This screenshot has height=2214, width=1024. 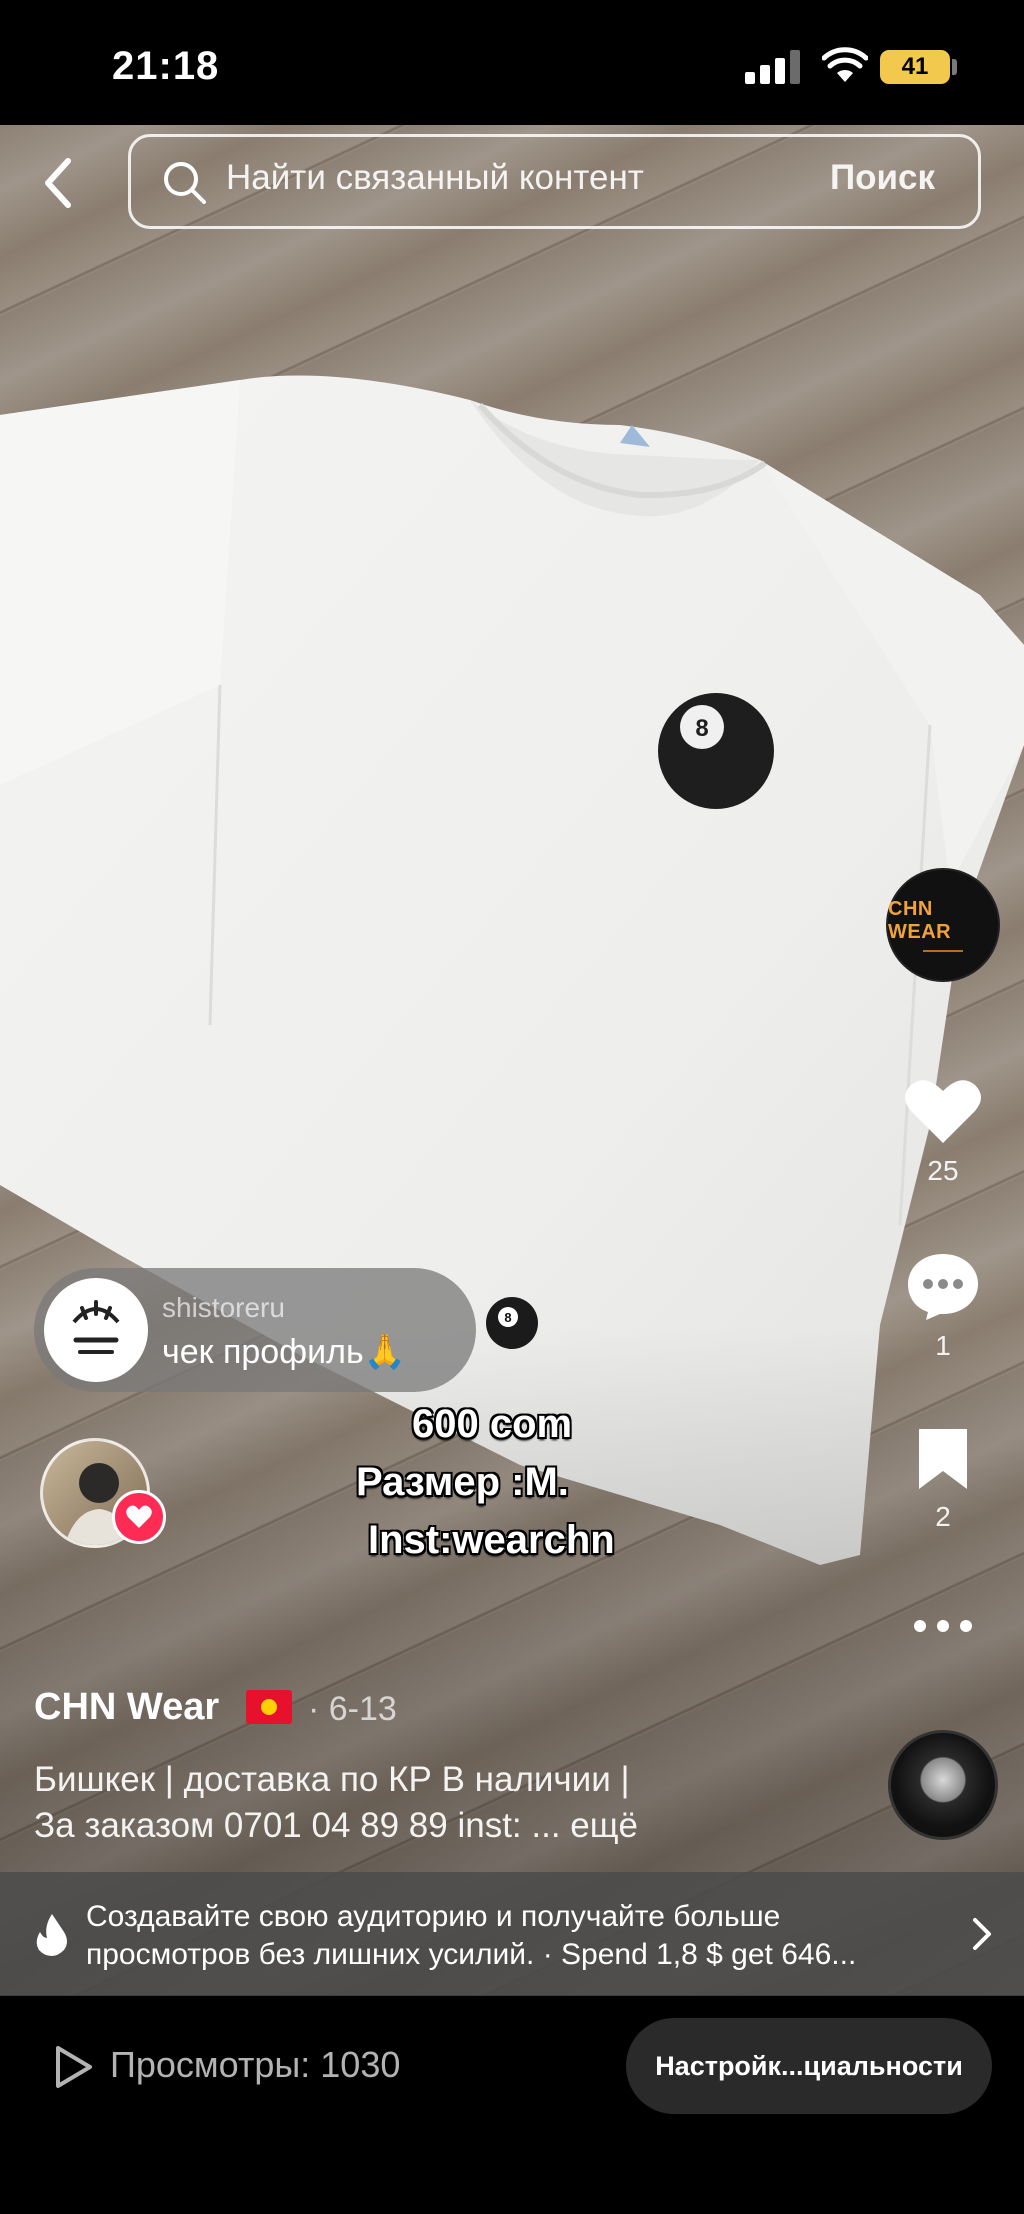 What do you see at coordinates (352, 1709) in the screenshot?
I see `post-date: · 6-13` at bounding box center [352, 1709].